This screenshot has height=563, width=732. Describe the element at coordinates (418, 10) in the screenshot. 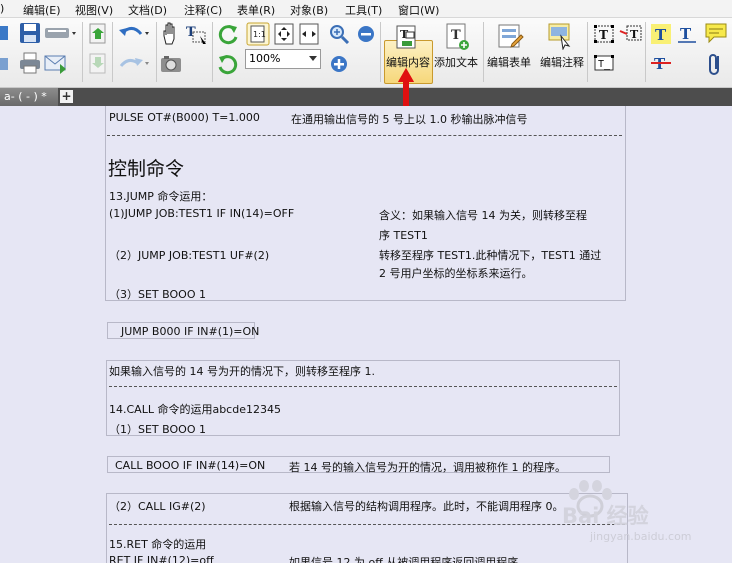

I see `menu-window: 窗口(W)` at that location.